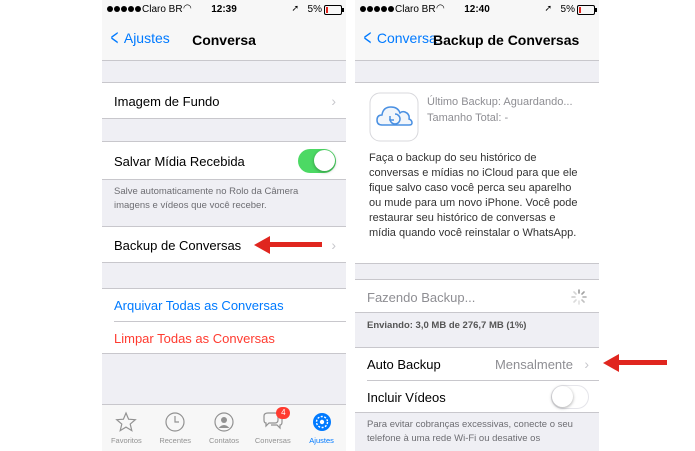  I want to click on limpar-todas-label: Limpar Todas as Conversas, so click(194, 338).